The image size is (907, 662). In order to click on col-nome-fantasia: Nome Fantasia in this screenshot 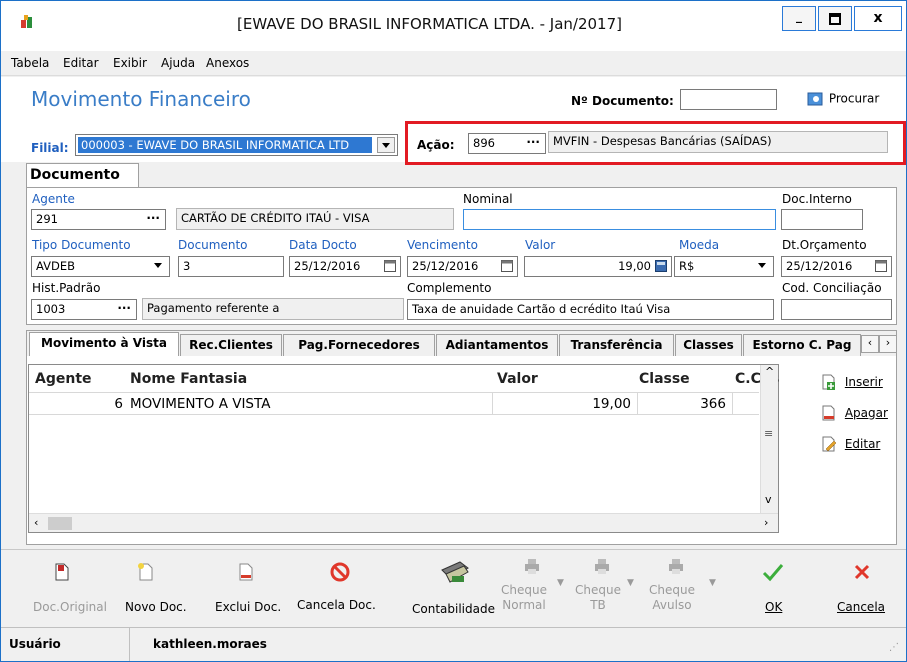, I will do `click(188, 379)`.